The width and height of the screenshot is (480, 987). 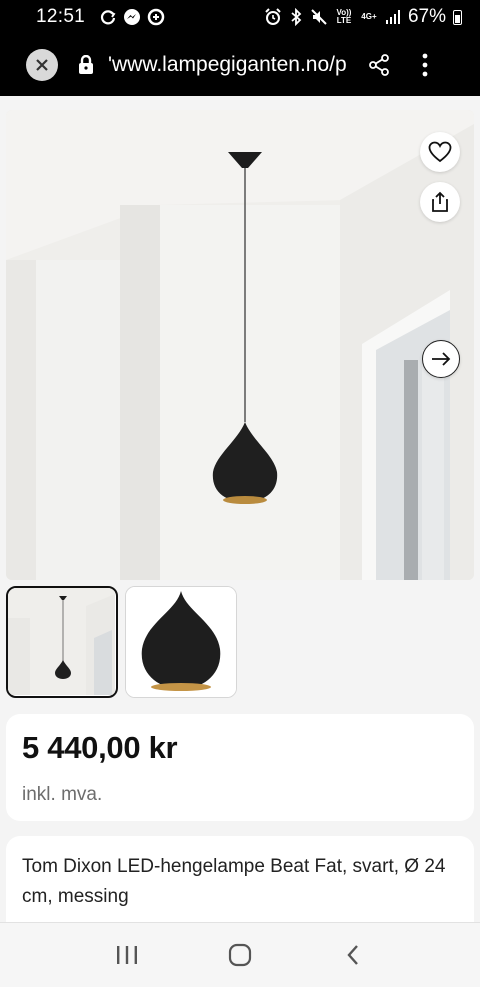 I want to click on next-image-button, so click(x=441, y=359).